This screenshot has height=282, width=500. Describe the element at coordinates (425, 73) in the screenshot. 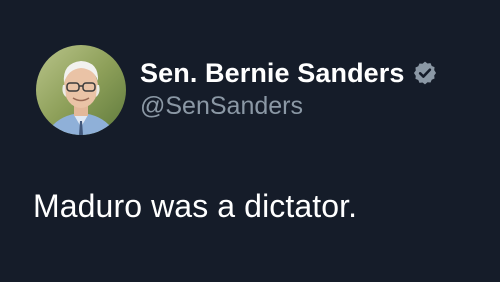

I see `verified-badge-icon` at that location.